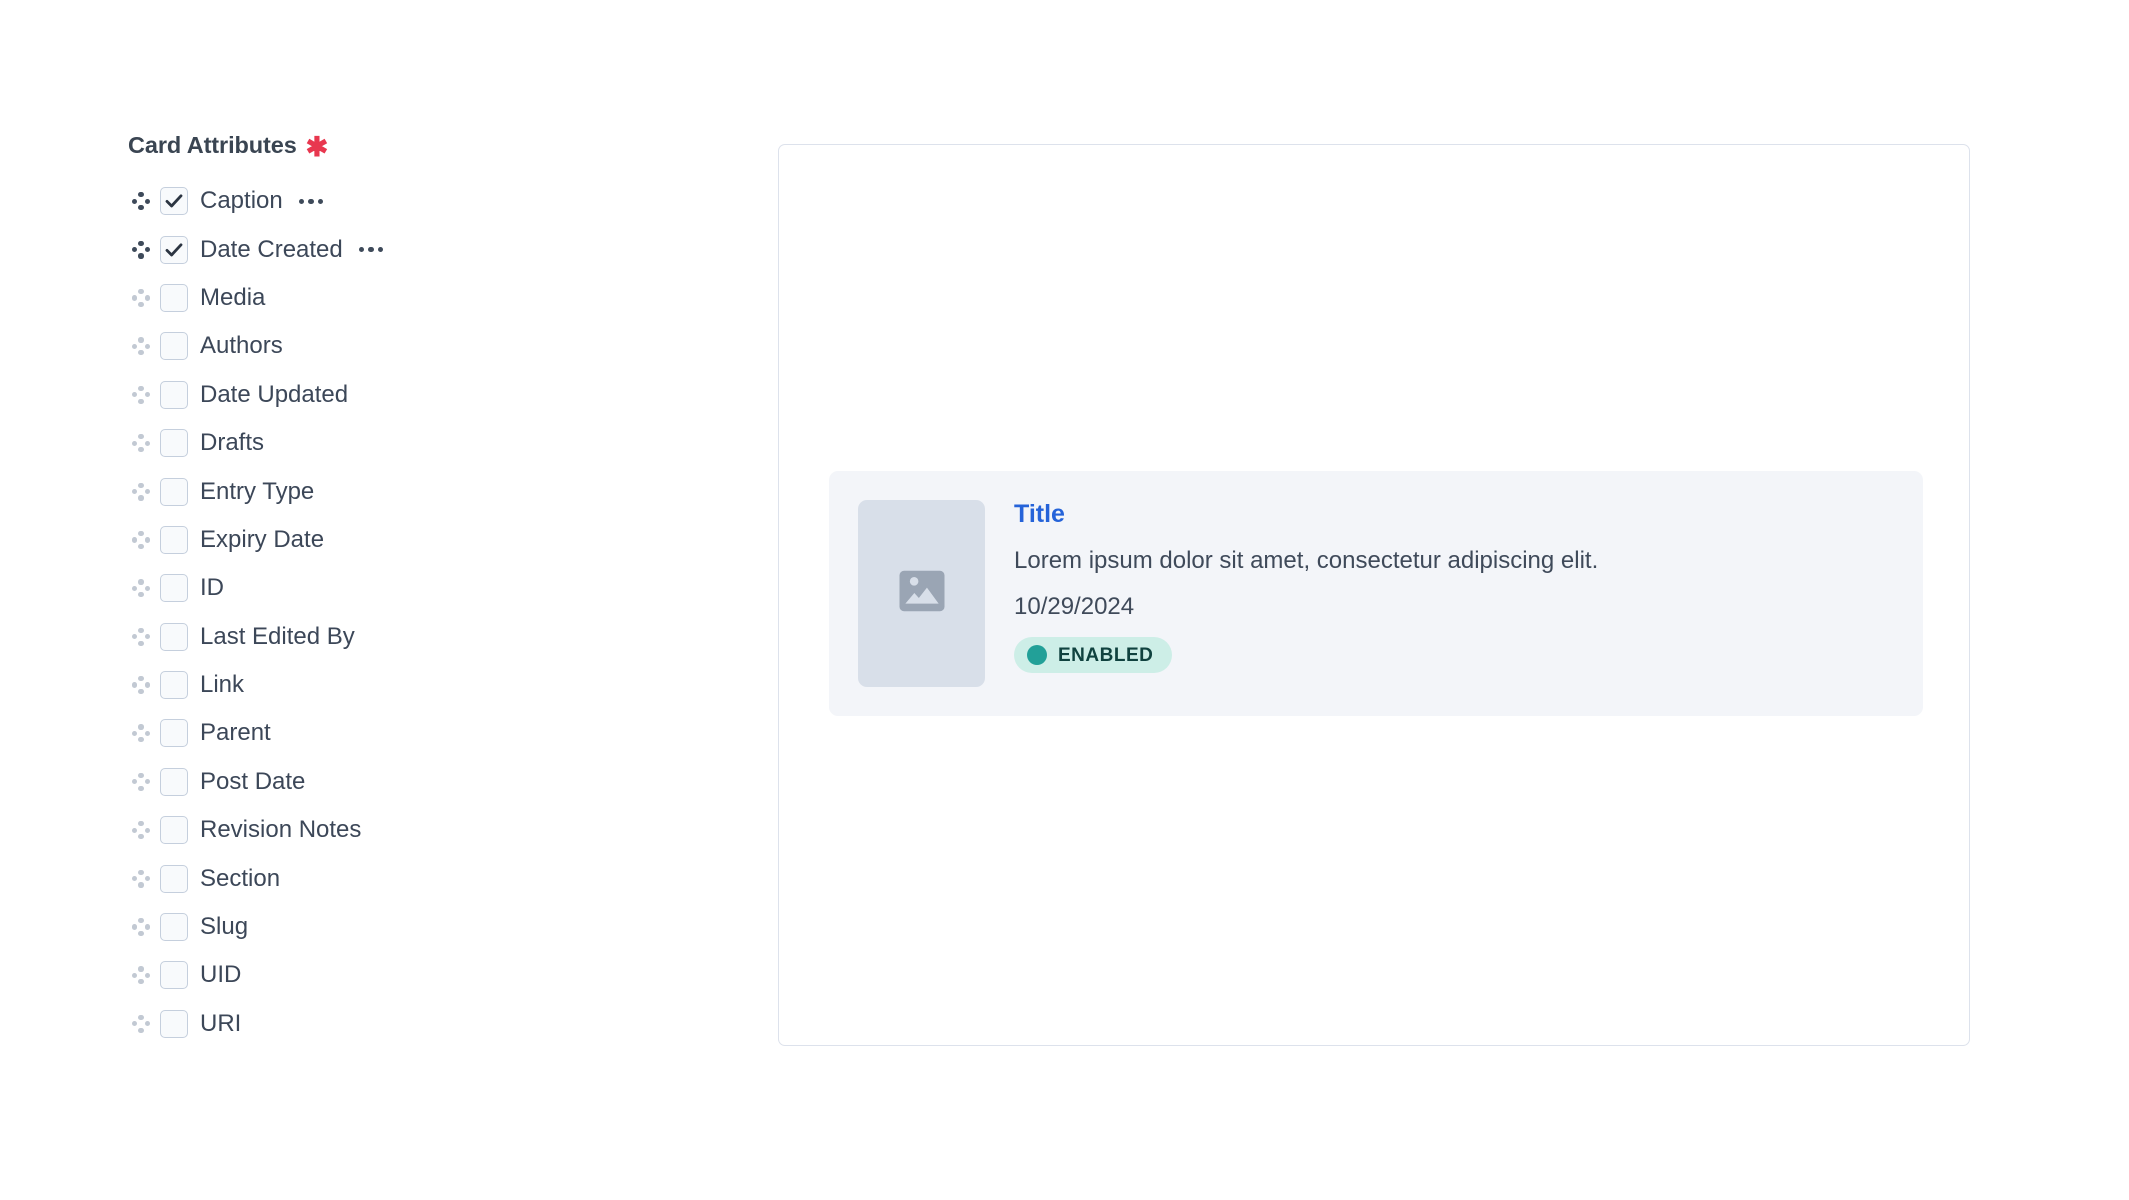 The width and height of the screenshot is (2129, 1200). I want to click on required-asterisk-icon: ✱, so click(317, 147).